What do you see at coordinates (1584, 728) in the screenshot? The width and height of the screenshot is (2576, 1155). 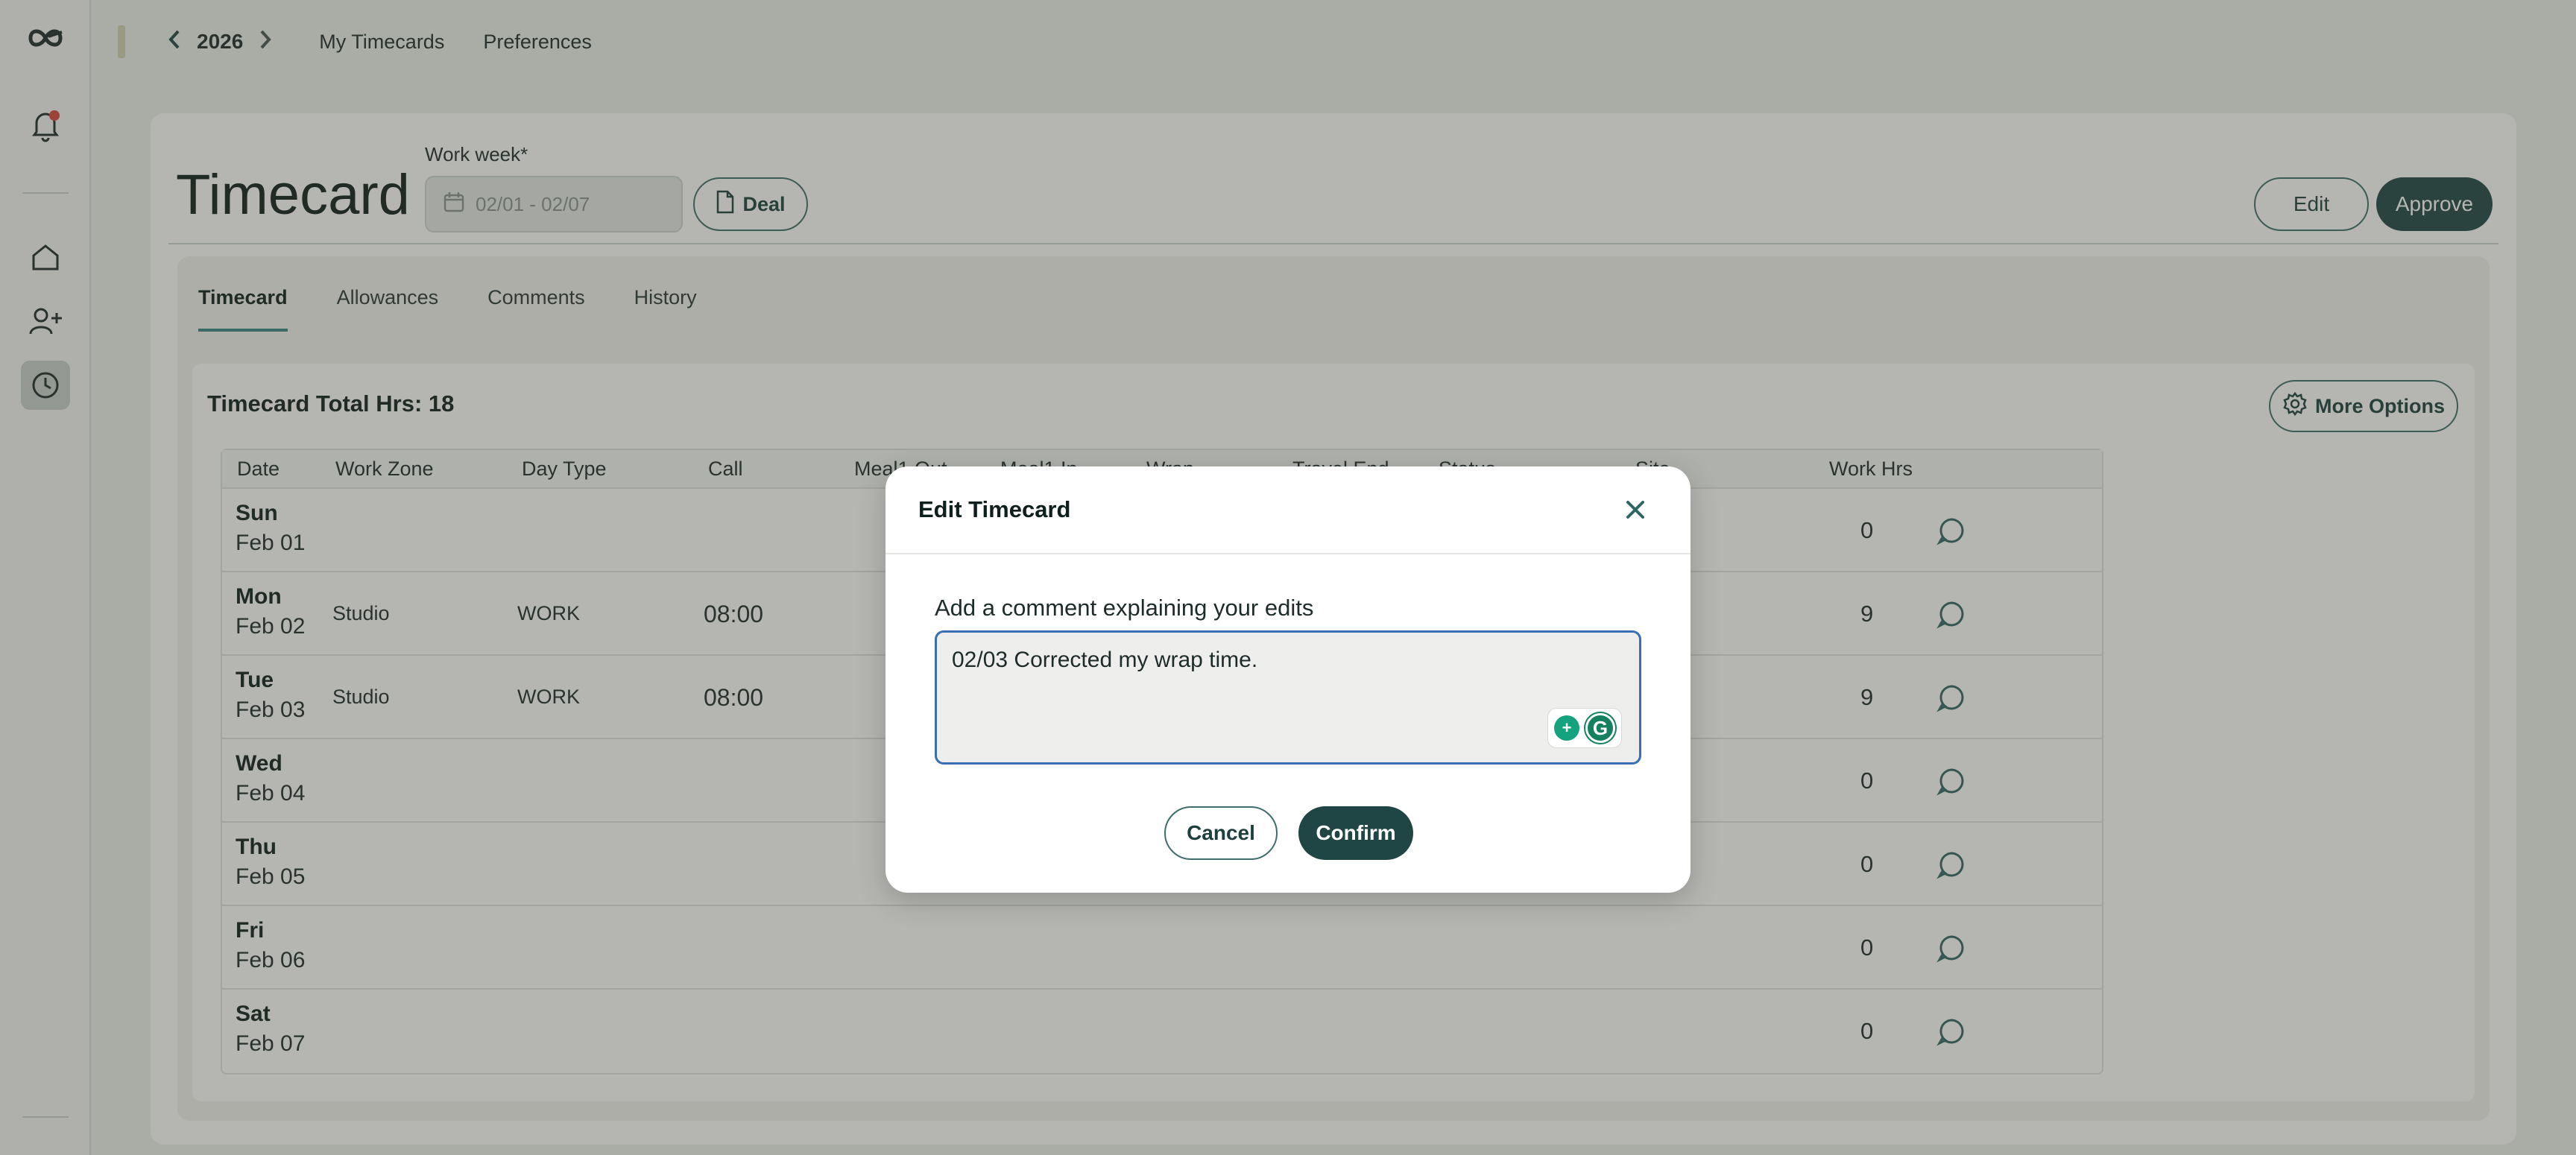 I see `grammarly-widget: + G` at bounding box center [1584, 728].